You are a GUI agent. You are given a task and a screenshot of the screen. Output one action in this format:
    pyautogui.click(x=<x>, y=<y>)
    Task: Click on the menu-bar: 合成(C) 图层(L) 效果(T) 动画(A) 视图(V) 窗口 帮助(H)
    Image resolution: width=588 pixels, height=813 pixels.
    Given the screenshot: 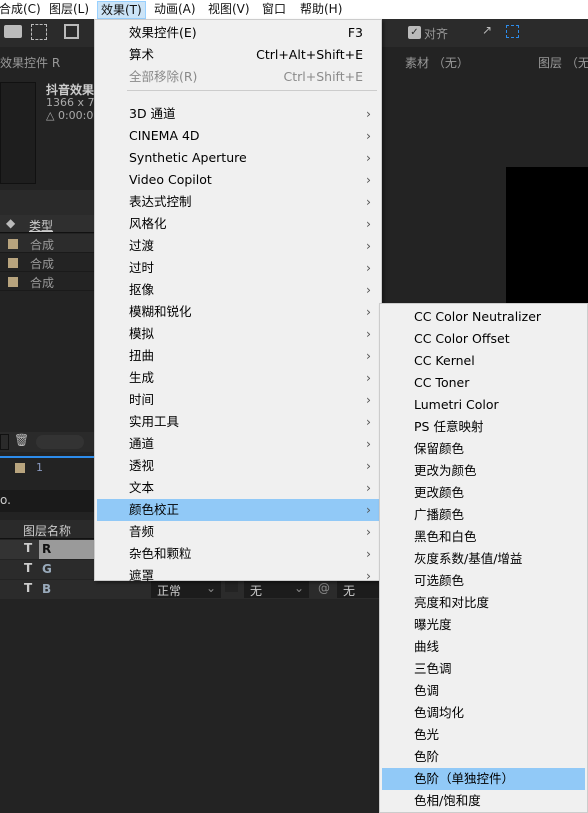 What is the action you would take?
    pyautogui.click(x=294, y=9)
    